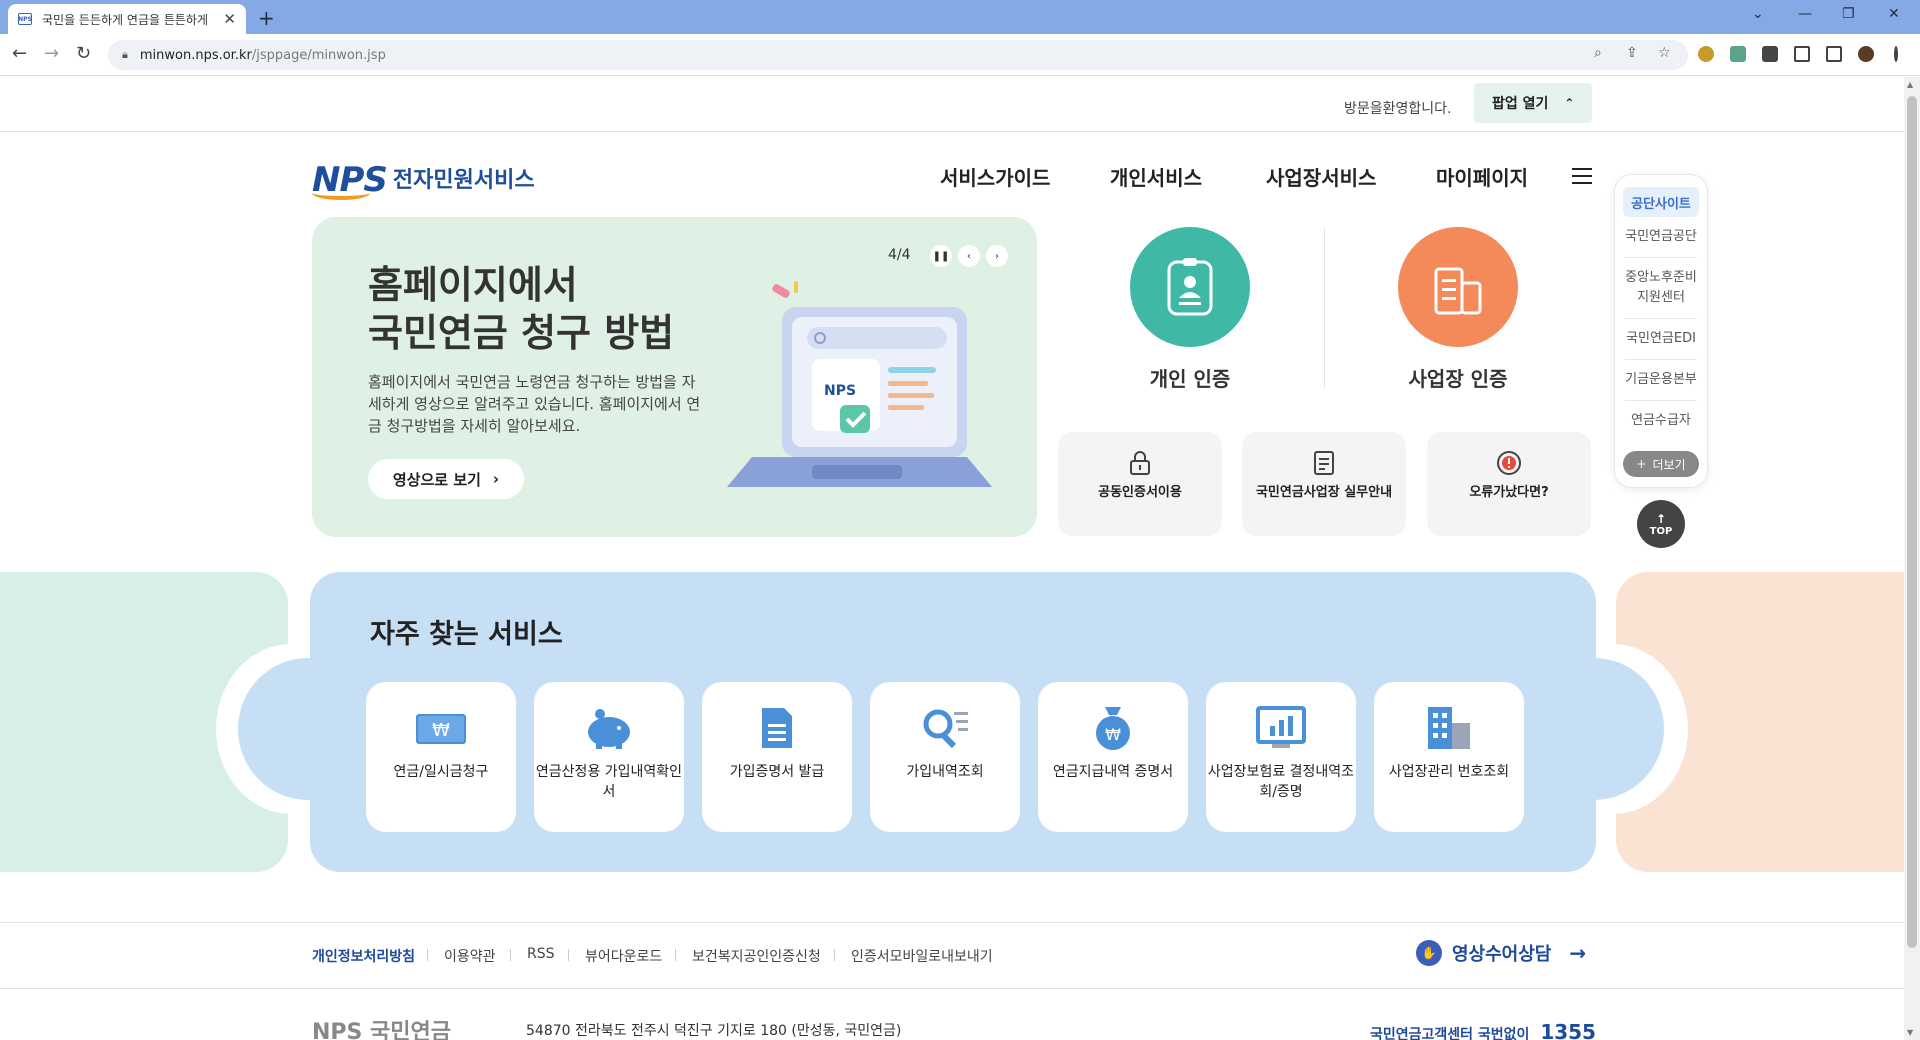 The image size is (1920, 1040). Describe the element at coordinates (945, 772) in the screenshot. I see `service-label: 가입내역조회` at that location.